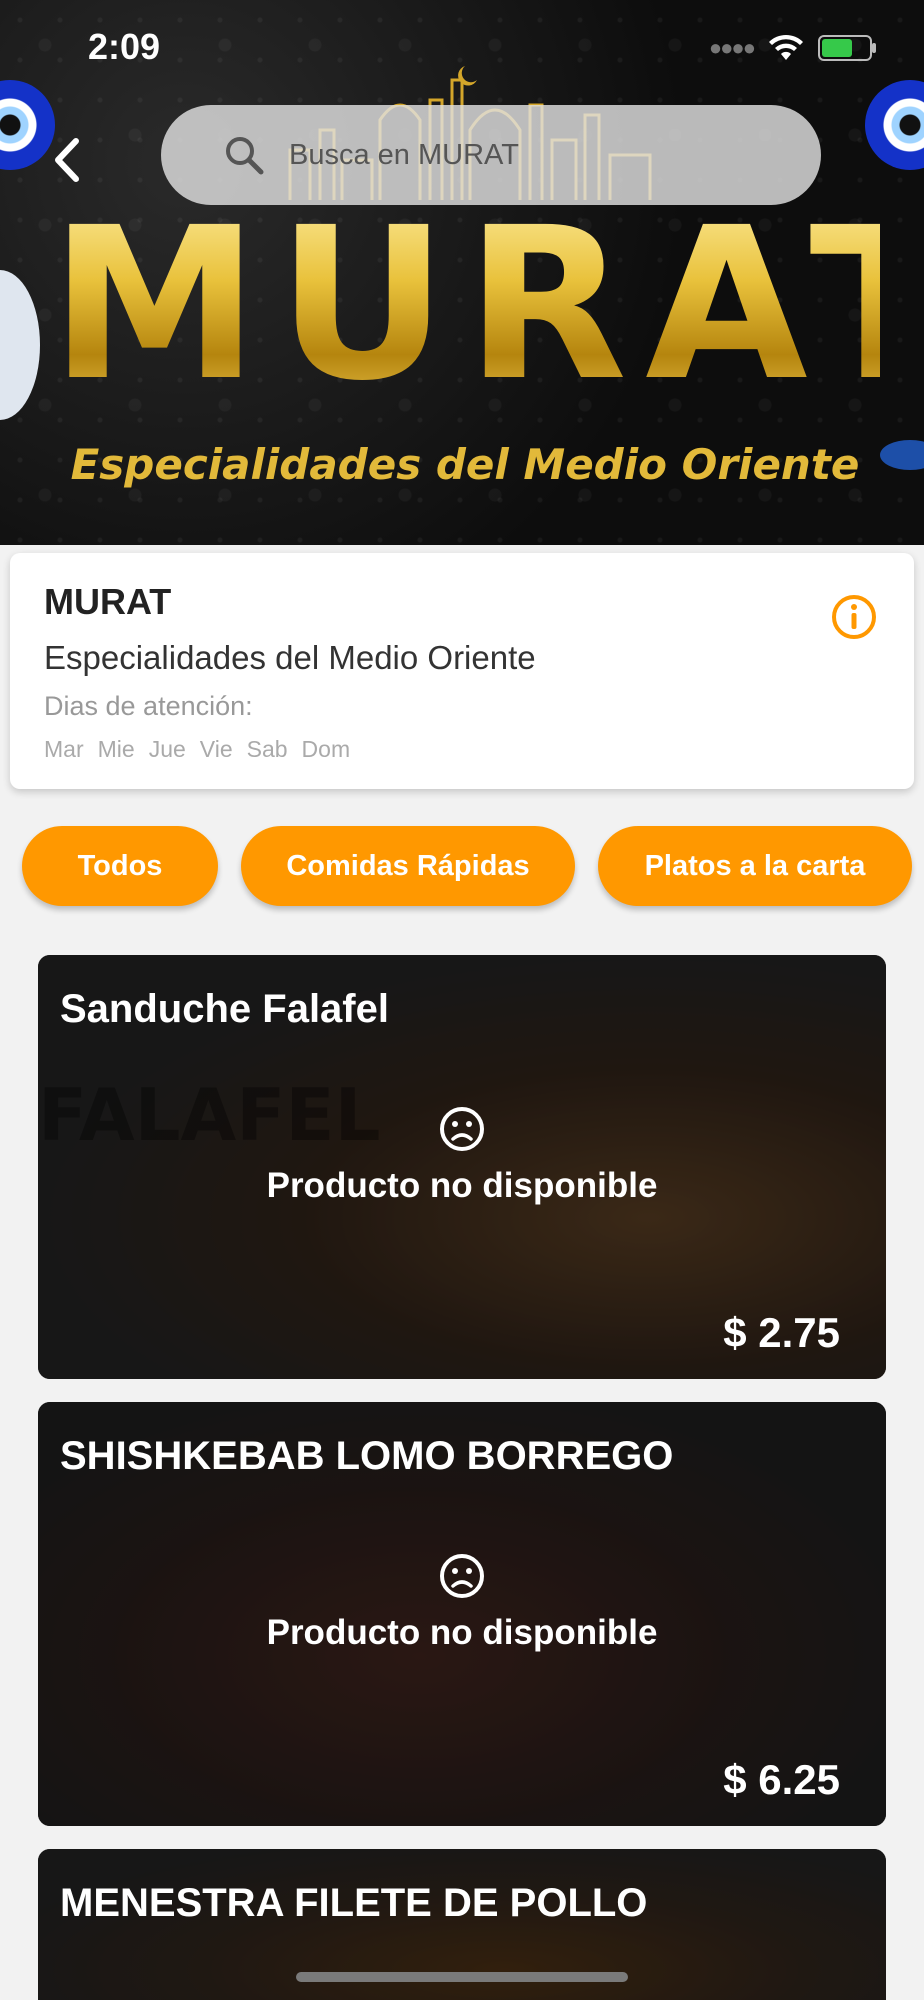 This screenshot has width=924, height=2000. Describe the element at coordinates (465, 464) in the screenshot. I see `banner-tagline: Especialidades del Medio Oriente` at that location.